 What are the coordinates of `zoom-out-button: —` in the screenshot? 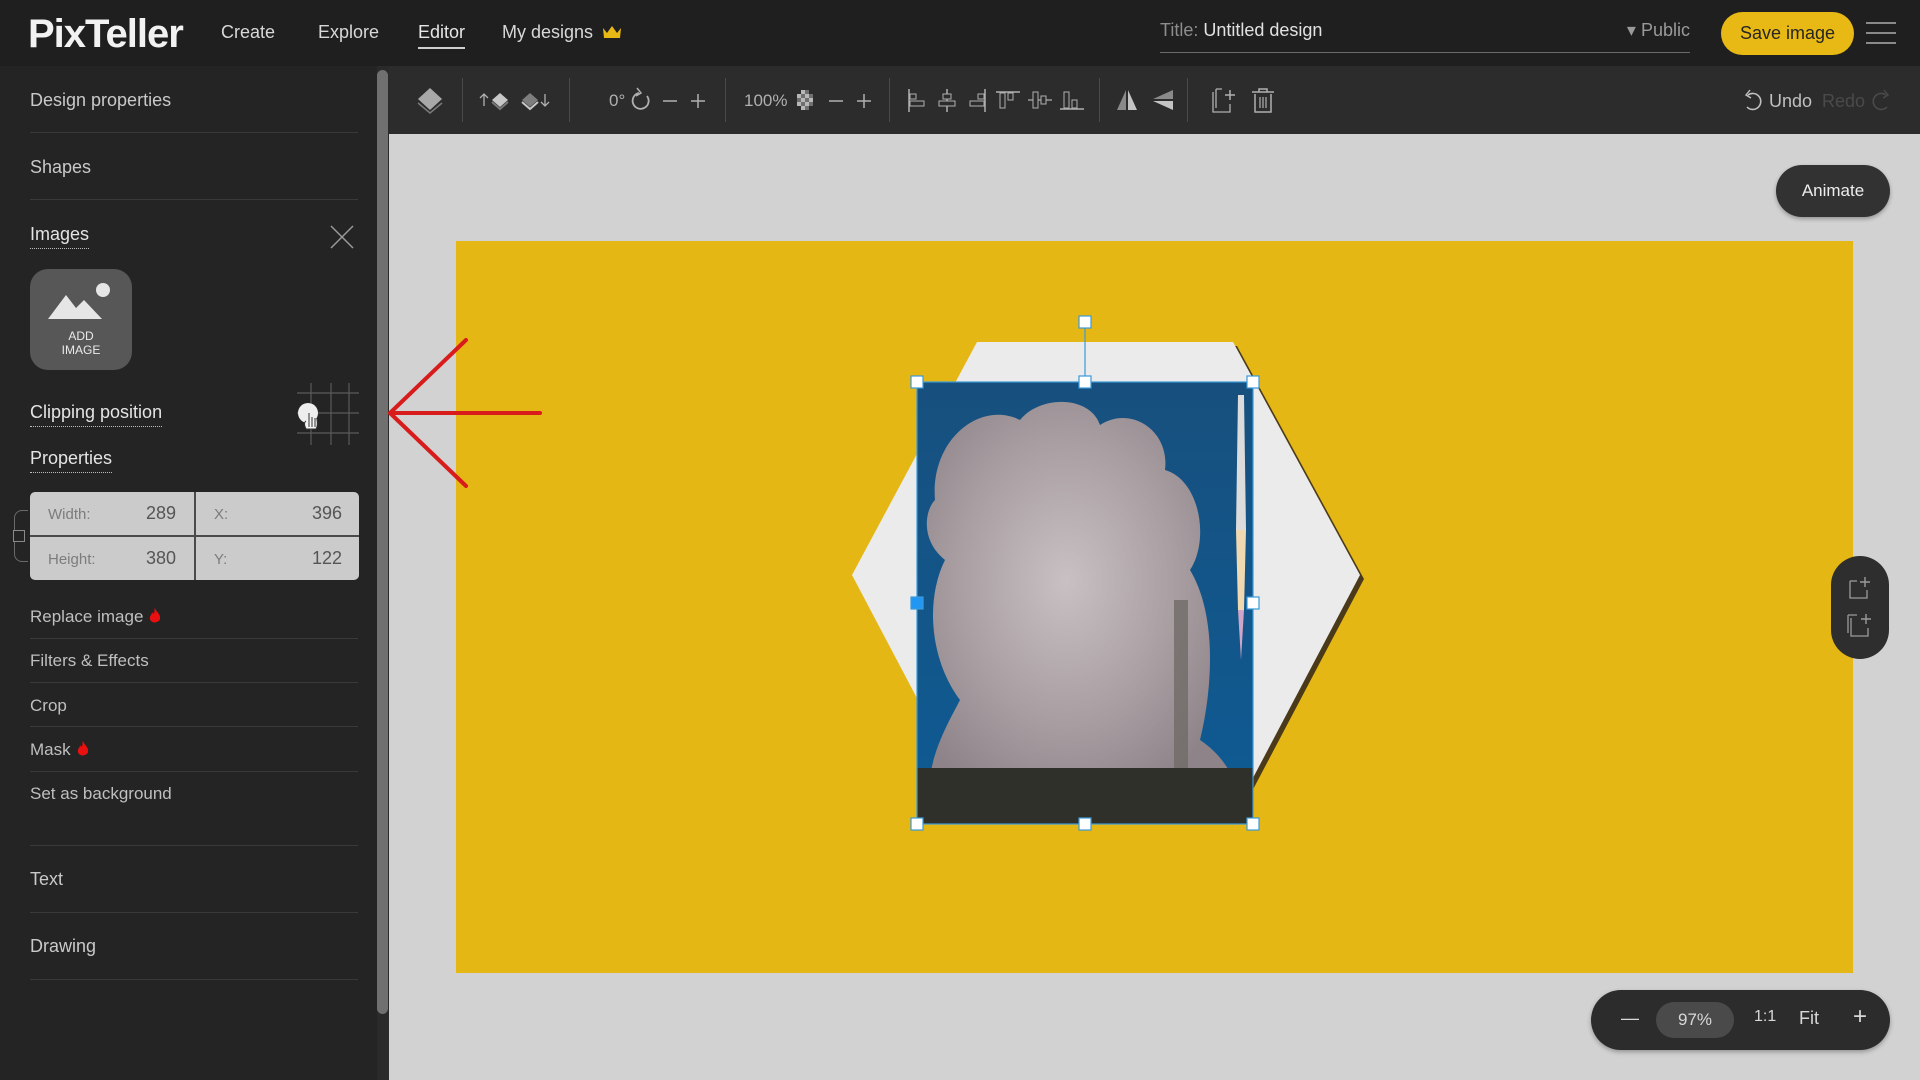 It's located at (1630, 1018).